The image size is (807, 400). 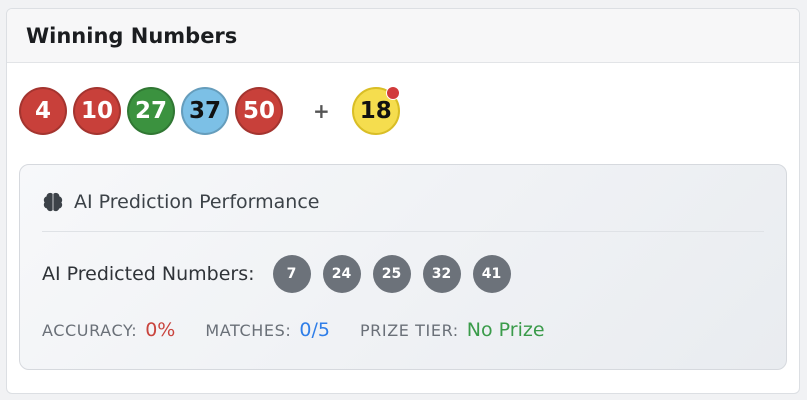 I want to click on brain-icon, so click(x=53, y=202).